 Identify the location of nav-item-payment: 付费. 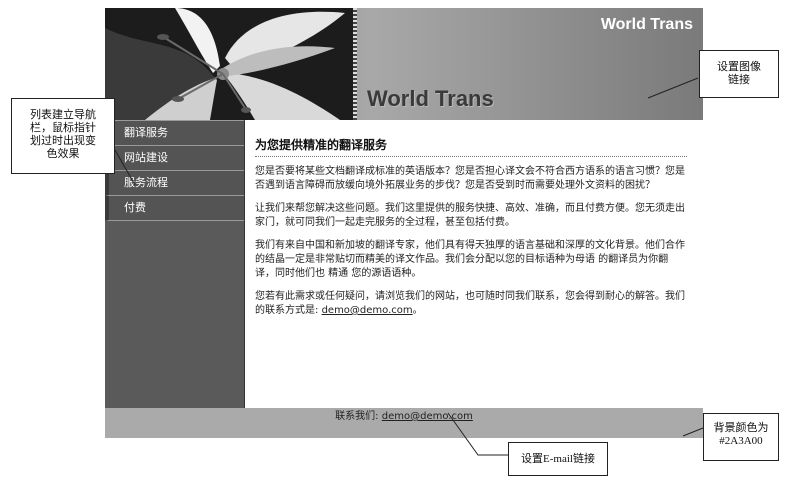
(174, 208).